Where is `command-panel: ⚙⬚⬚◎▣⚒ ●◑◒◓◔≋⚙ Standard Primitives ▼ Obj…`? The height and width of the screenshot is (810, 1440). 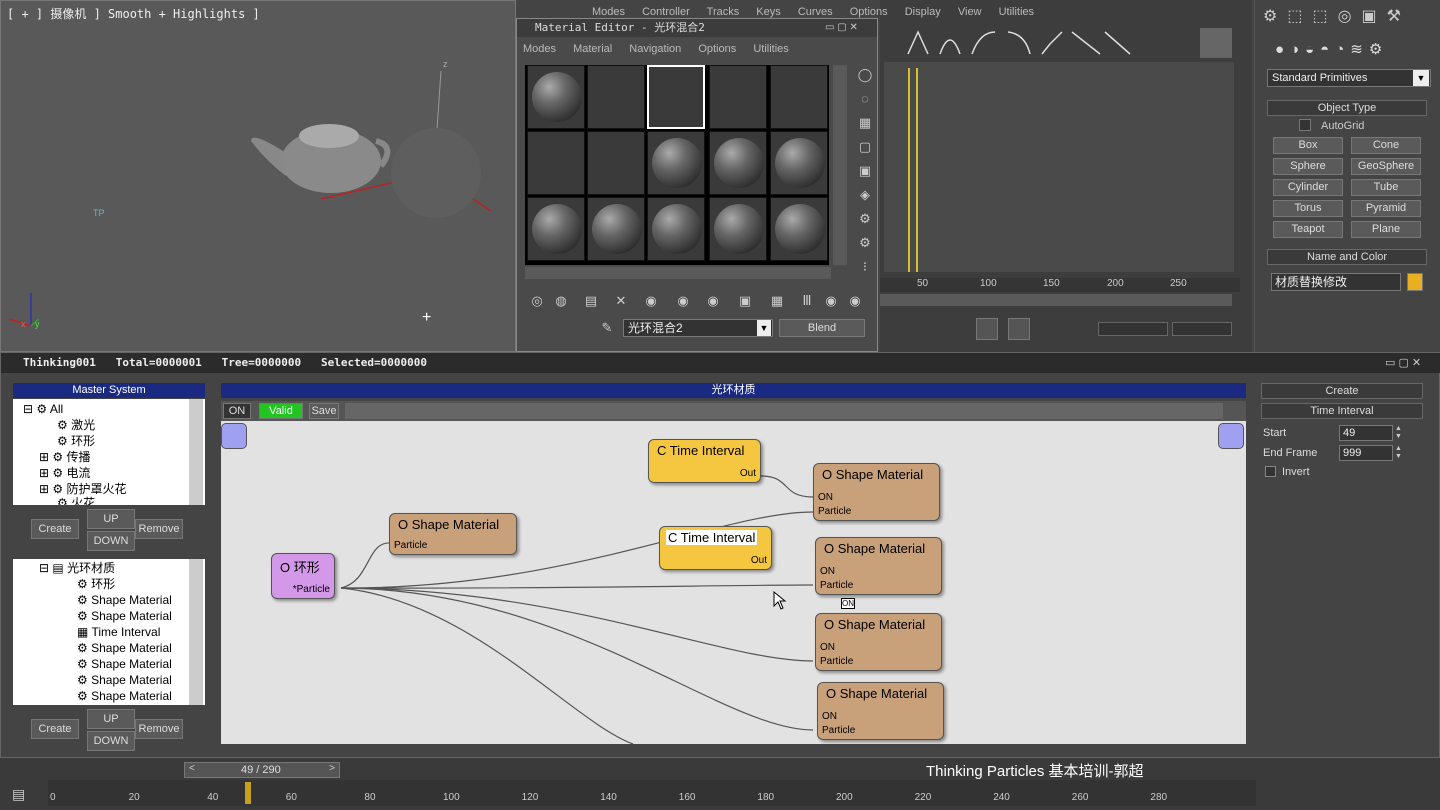 command-panel: ⚙⬚⬚◎▣⚒ ●◑◒◓◔≋⚙ Standard Primitives ▼ Obj… is located at coordinates (1347, 176).